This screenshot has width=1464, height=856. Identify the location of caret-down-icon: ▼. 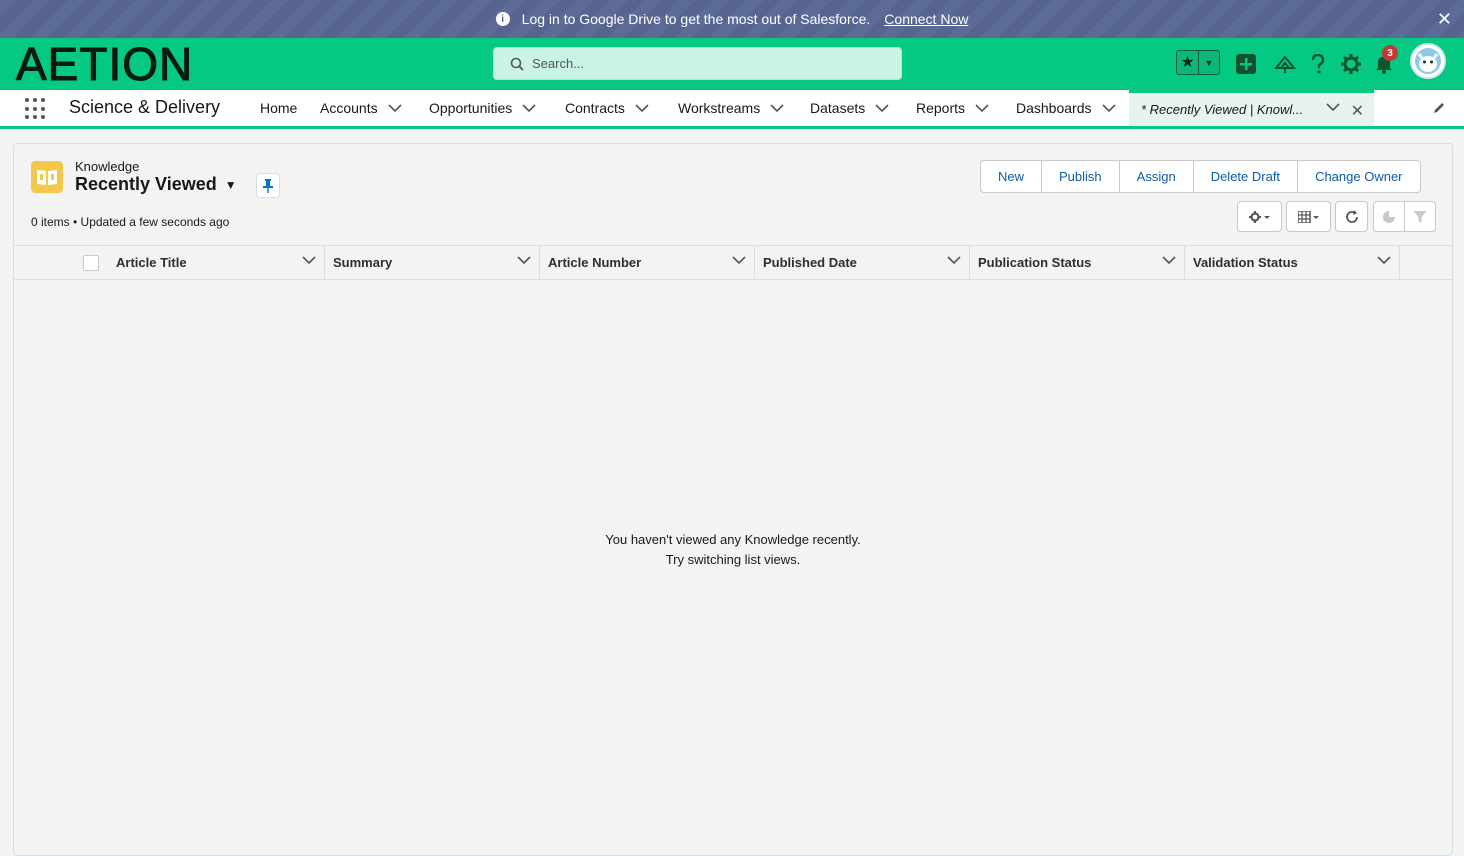
(231, 185).